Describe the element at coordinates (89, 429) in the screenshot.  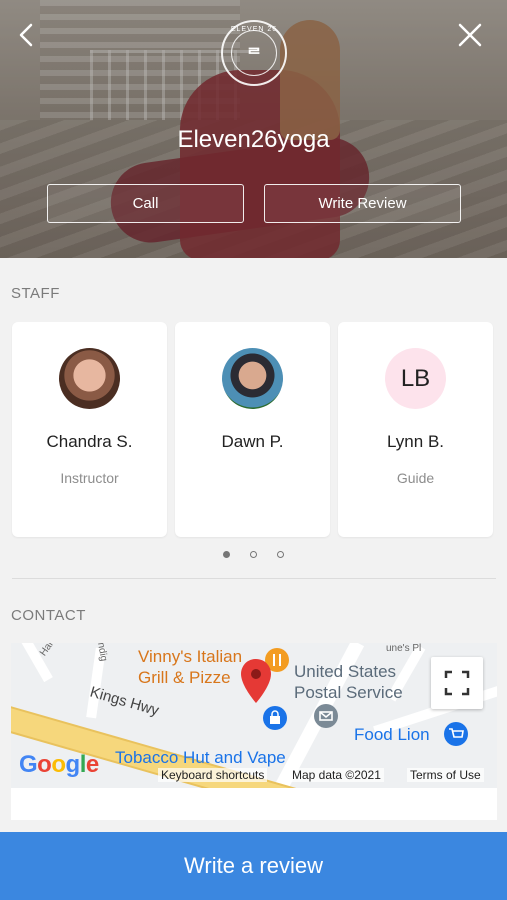
I see `staff-card-chandra: Chandra S. Instructor` at that location.